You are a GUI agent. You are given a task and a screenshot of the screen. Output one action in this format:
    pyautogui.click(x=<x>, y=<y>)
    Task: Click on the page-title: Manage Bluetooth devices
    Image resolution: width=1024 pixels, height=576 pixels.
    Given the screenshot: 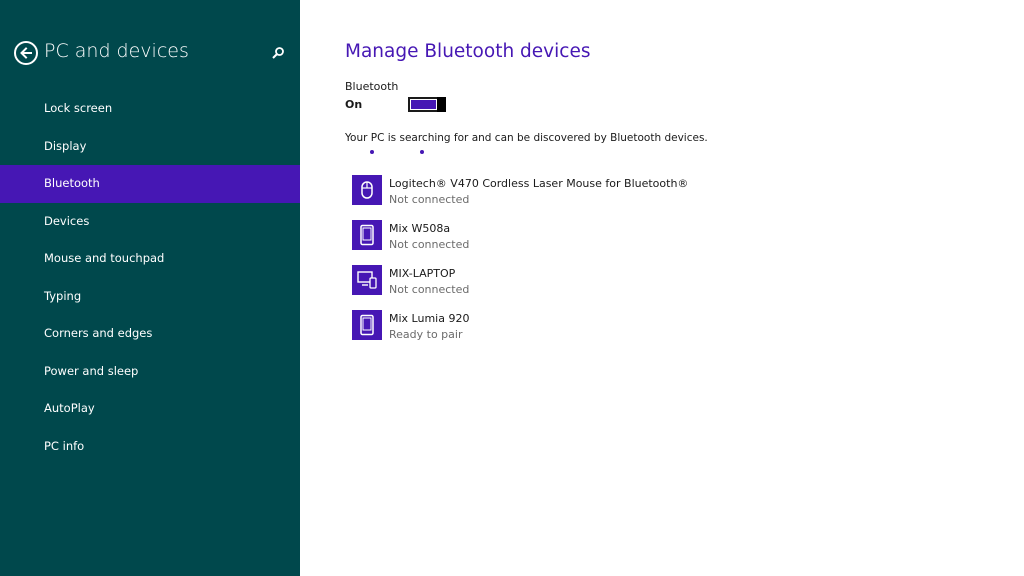 What is the action you would take?
    pyautogui.click(x=468, y=51)
    